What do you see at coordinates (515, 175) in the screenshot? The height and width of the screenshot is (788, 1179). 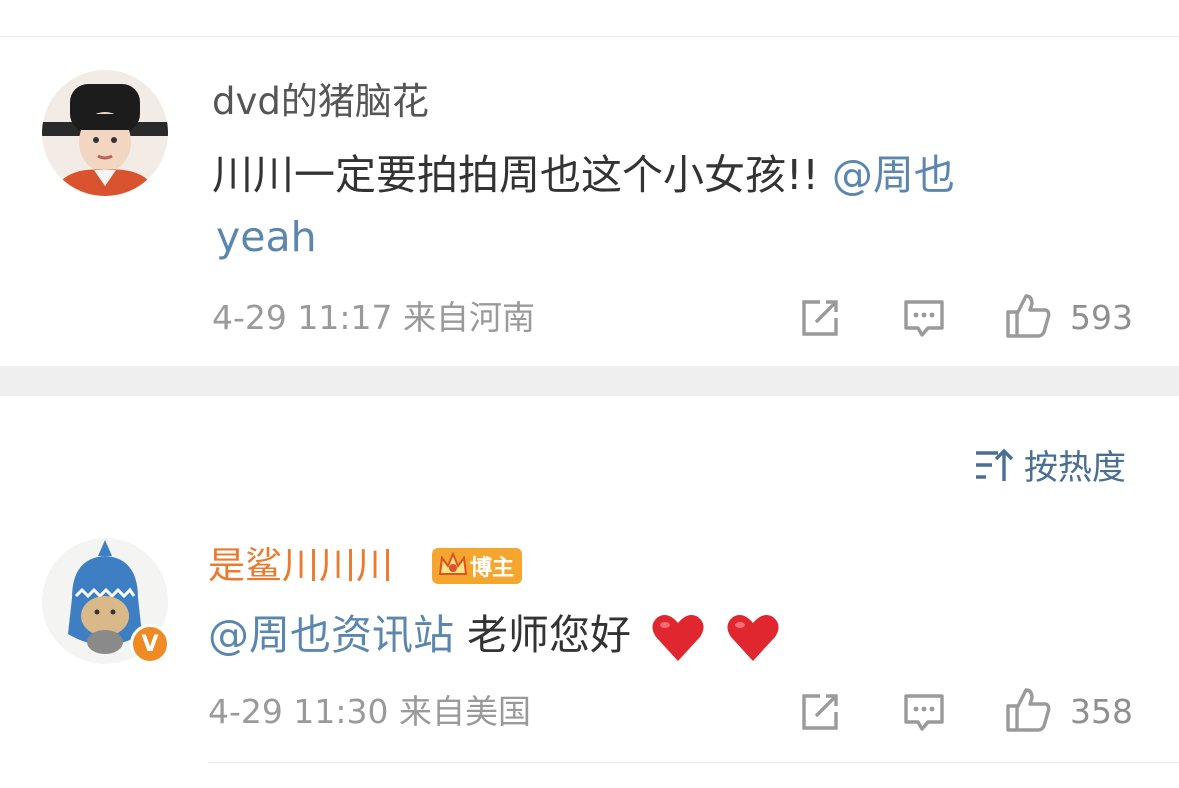 I see `comment-body: 川川一定要拍拍周也这个小女孩!!` at bounding box center [515, 175].